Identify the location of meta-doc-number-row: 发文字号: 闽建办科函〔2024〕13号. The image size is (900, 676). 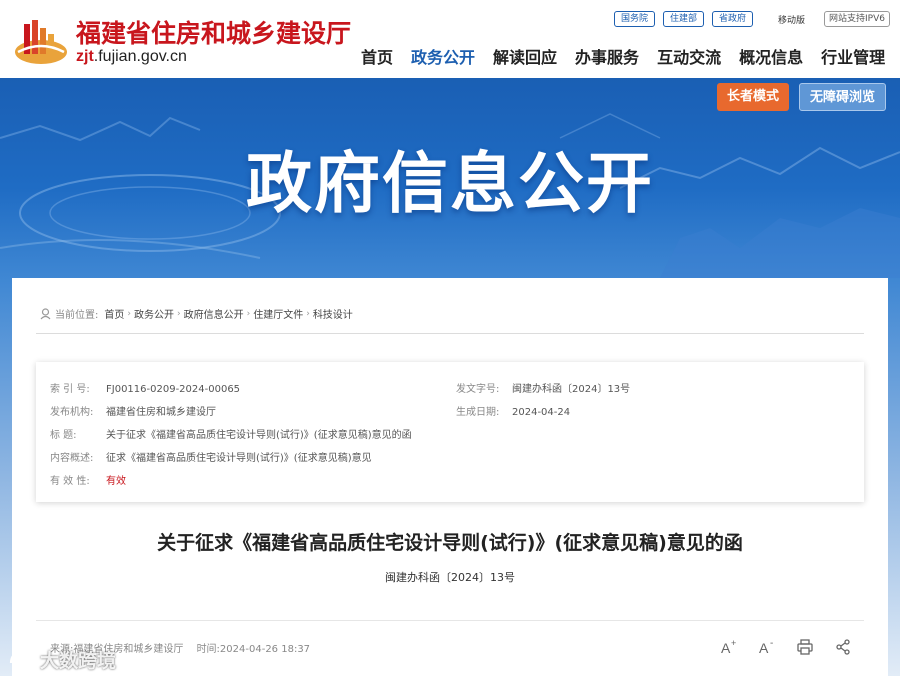
(543, 387).